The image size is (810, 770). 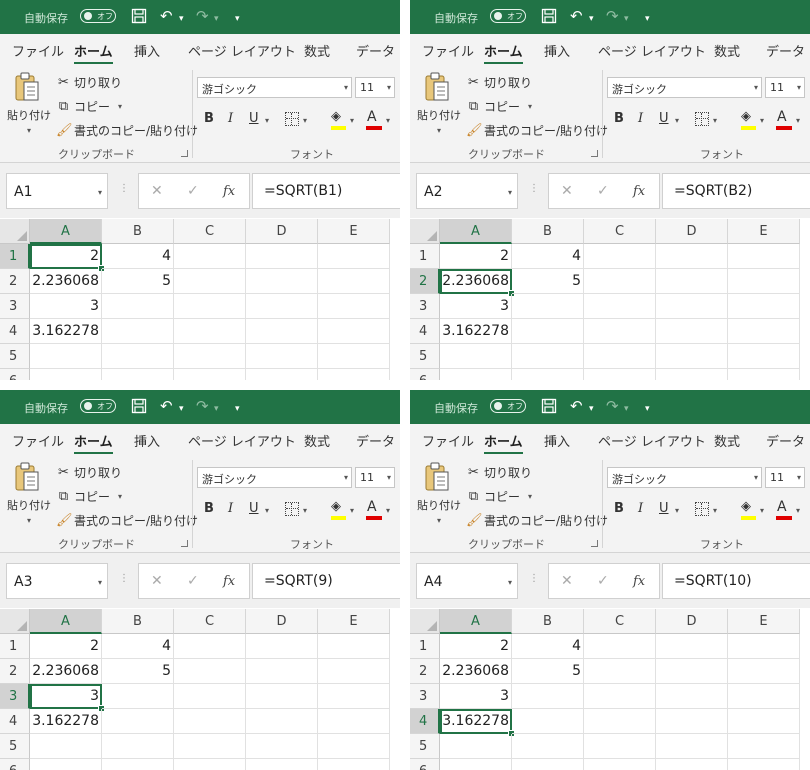 I want to click on paste-button: 貼り付け, so click(x=439, y=505).